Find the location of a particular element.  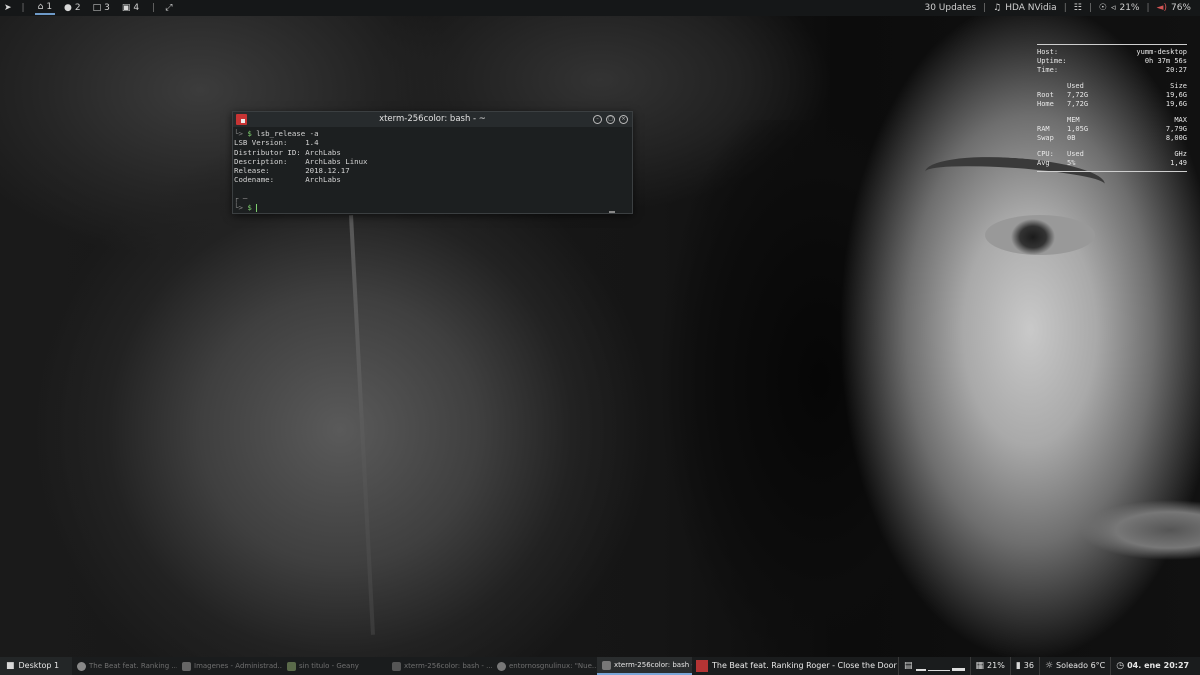

host-value: yumm-desktop is located at coordinates (1161, 52).